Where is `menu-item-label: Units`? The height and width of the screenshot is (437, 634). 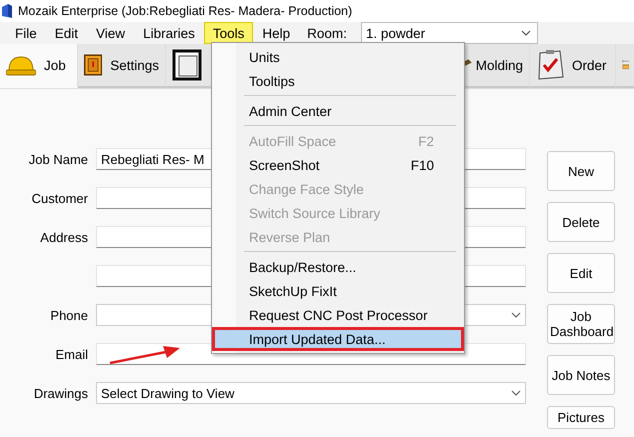
menu-item-label: Units is located at coordinates (264, 57).